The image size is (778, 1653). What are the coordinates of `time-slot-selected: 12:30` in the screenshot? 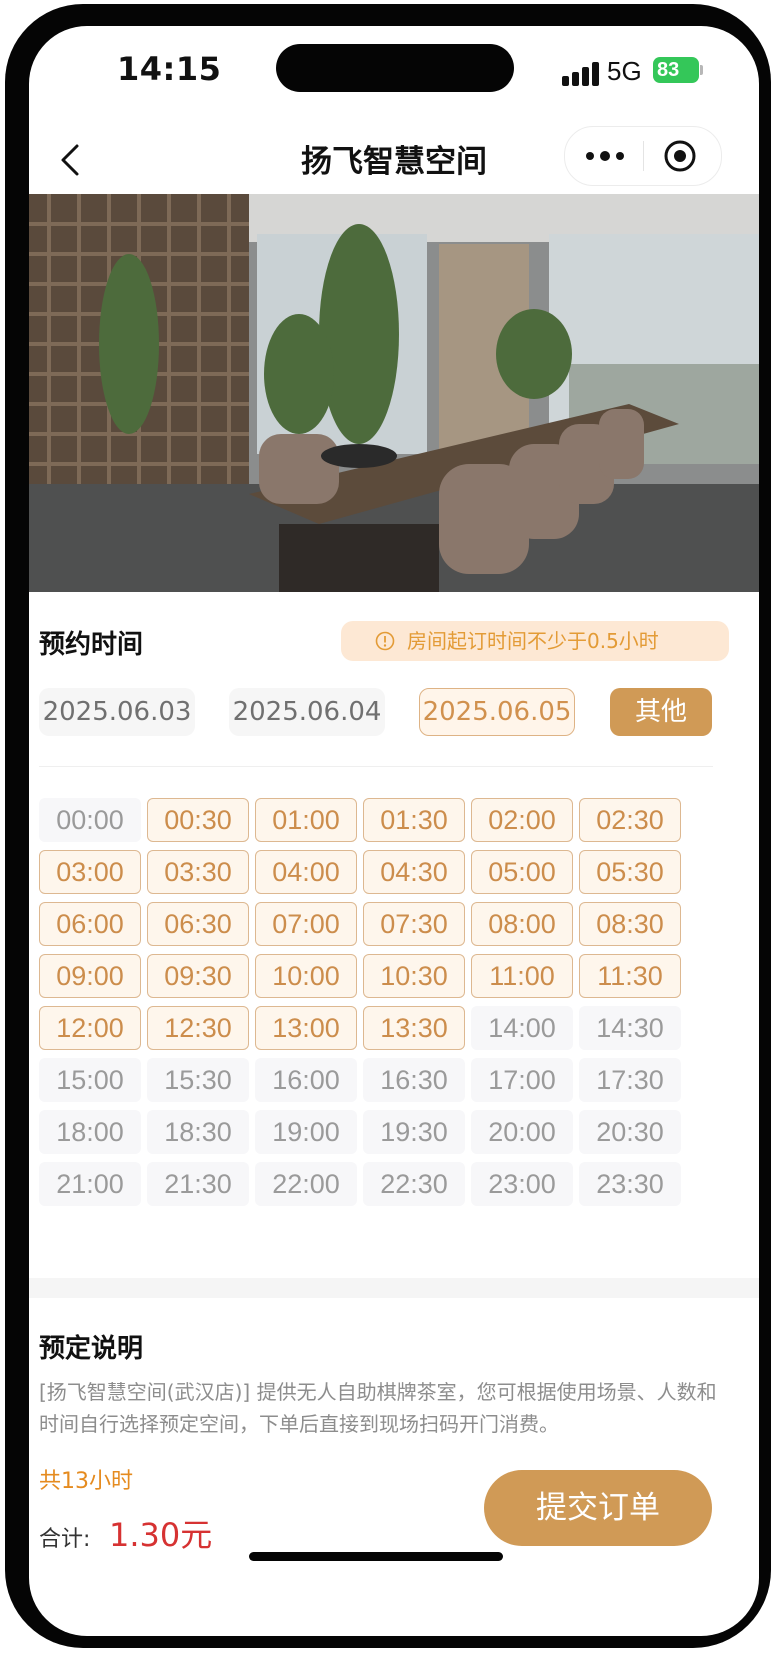 It's located at (198, 1028).